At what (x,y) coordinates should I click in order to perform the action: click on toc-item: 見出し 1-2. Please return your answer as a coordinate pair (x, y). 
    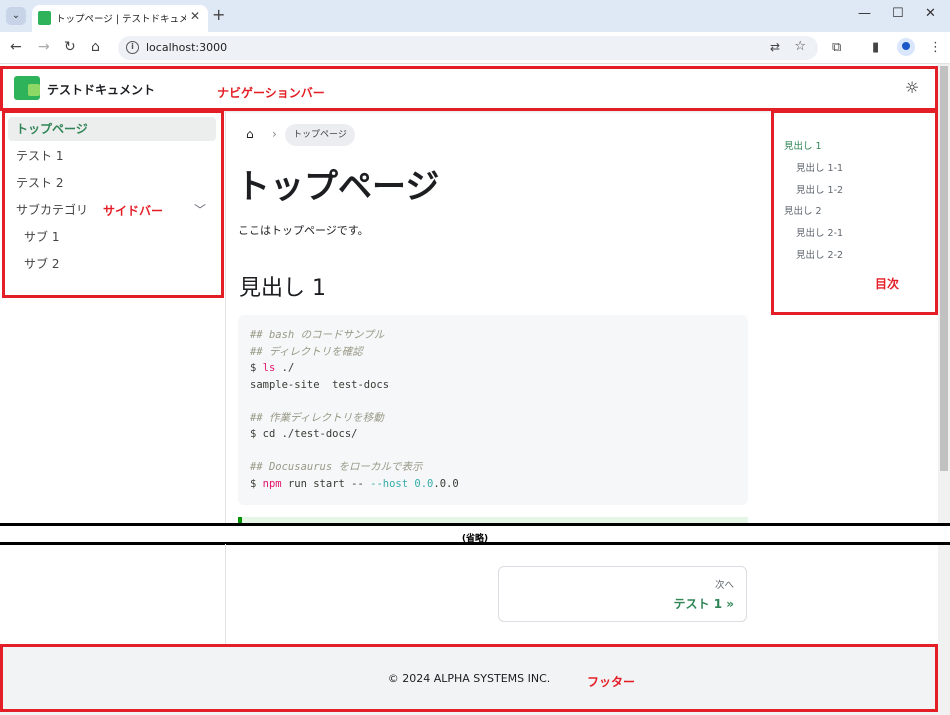
    Looking at the image, I should click on (819, 189).